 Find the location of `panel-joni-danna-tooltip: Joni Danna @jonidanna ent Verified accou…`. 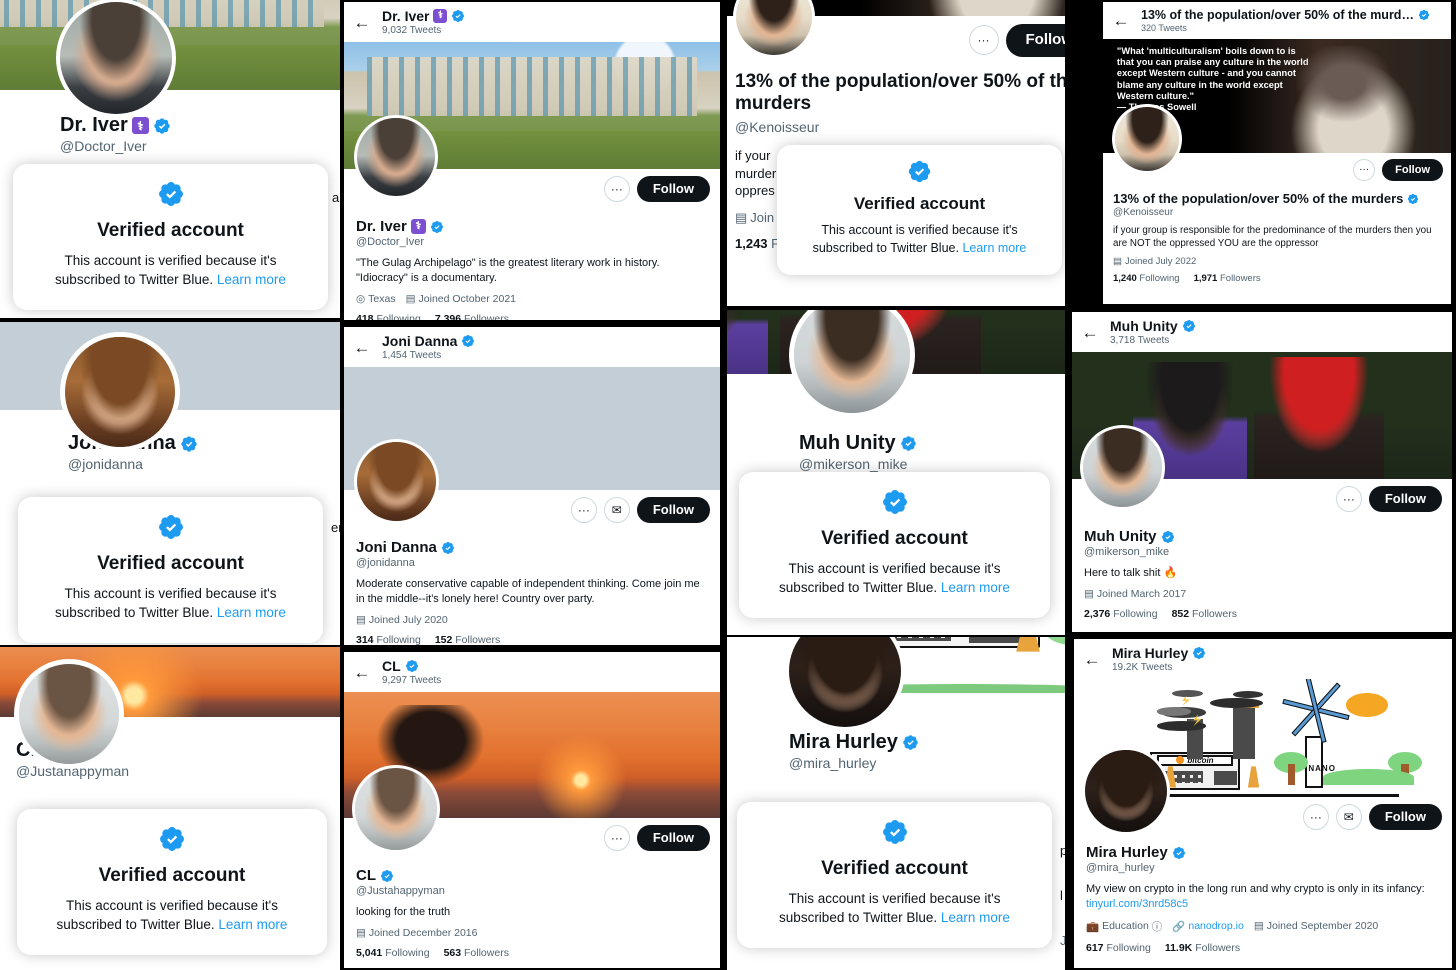

panel-joni-danna-tooltip: Joni Danna @jonidanna ent Verified accou… is located at coordinates (170, 483).